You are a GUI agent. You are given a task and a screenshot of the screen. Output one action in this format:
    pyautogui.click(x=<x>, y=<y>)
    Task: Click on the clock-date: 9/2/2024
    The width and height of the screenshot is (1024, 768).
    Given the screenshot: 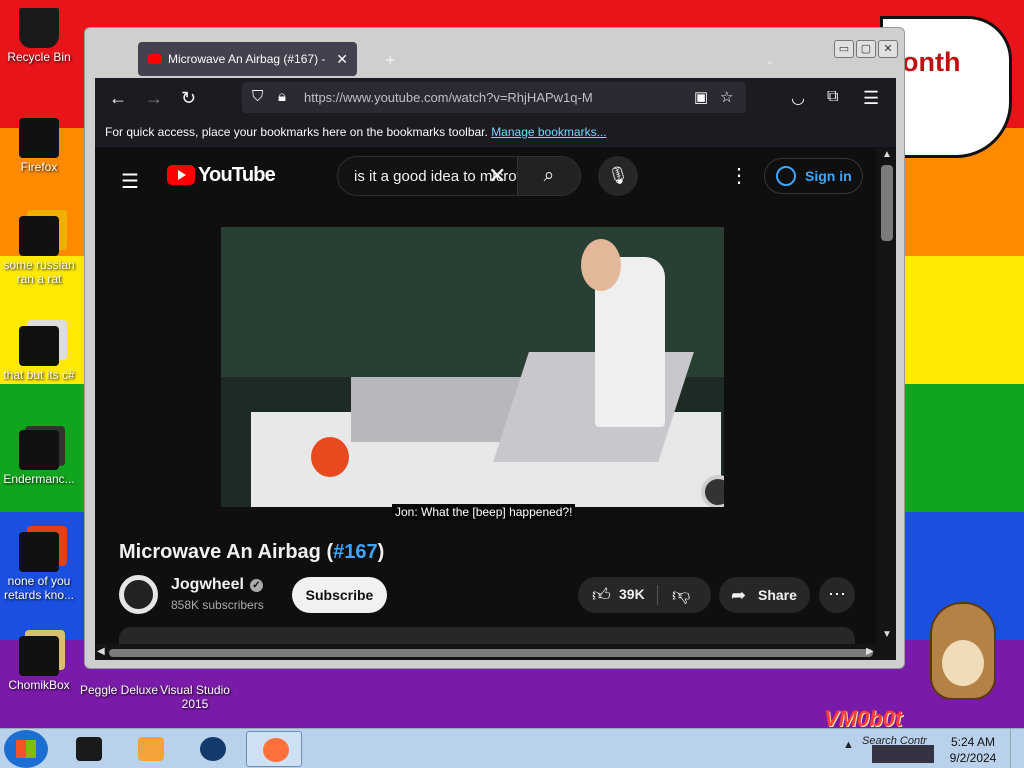 What is the action you would take?
    pyautogui.click(x=973, y=758)
    